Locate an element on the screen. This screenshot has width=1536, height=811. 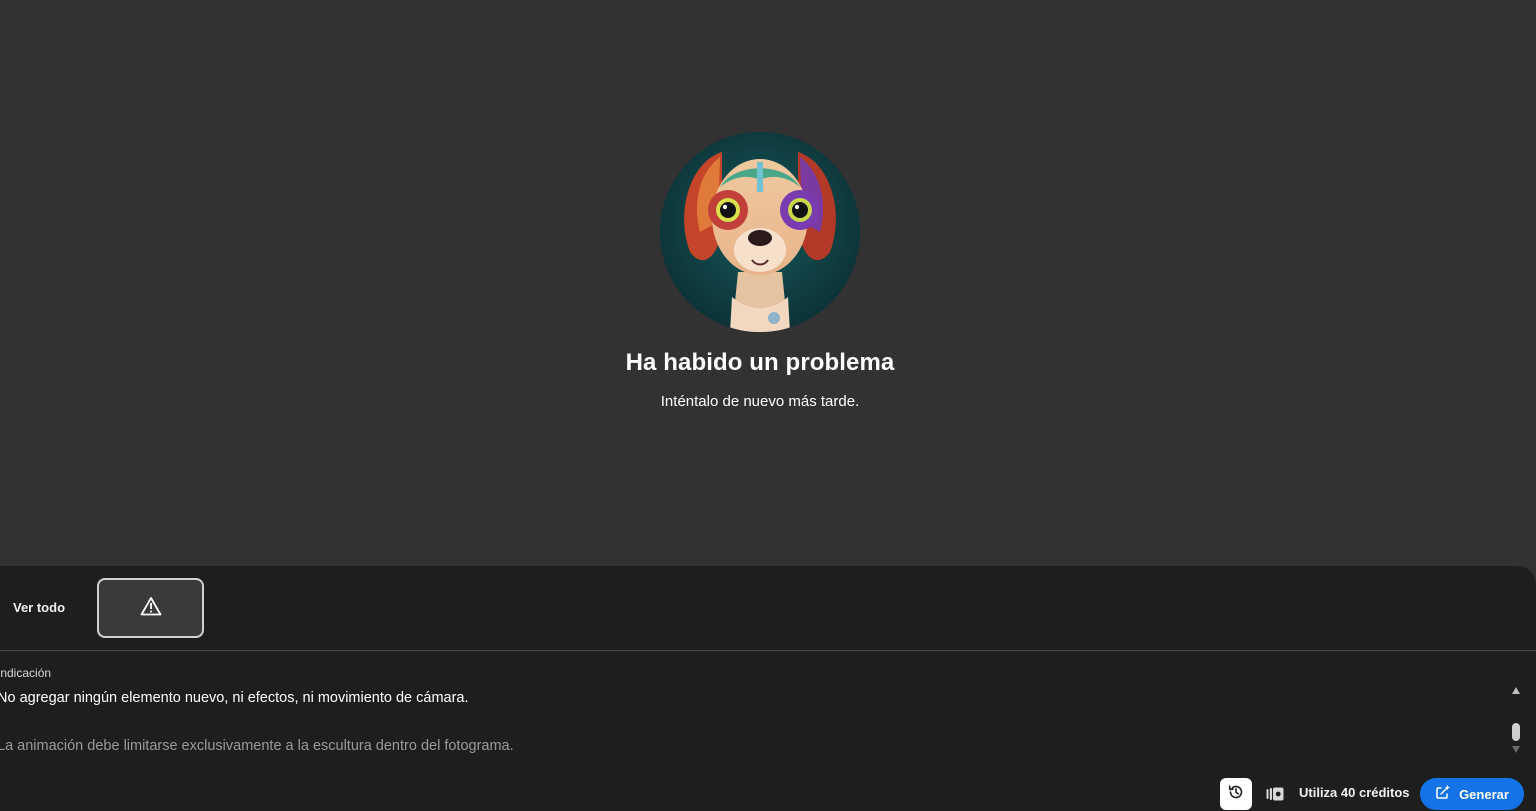
scroll-down-arrow-icon is located at coordinates (1516, 749).